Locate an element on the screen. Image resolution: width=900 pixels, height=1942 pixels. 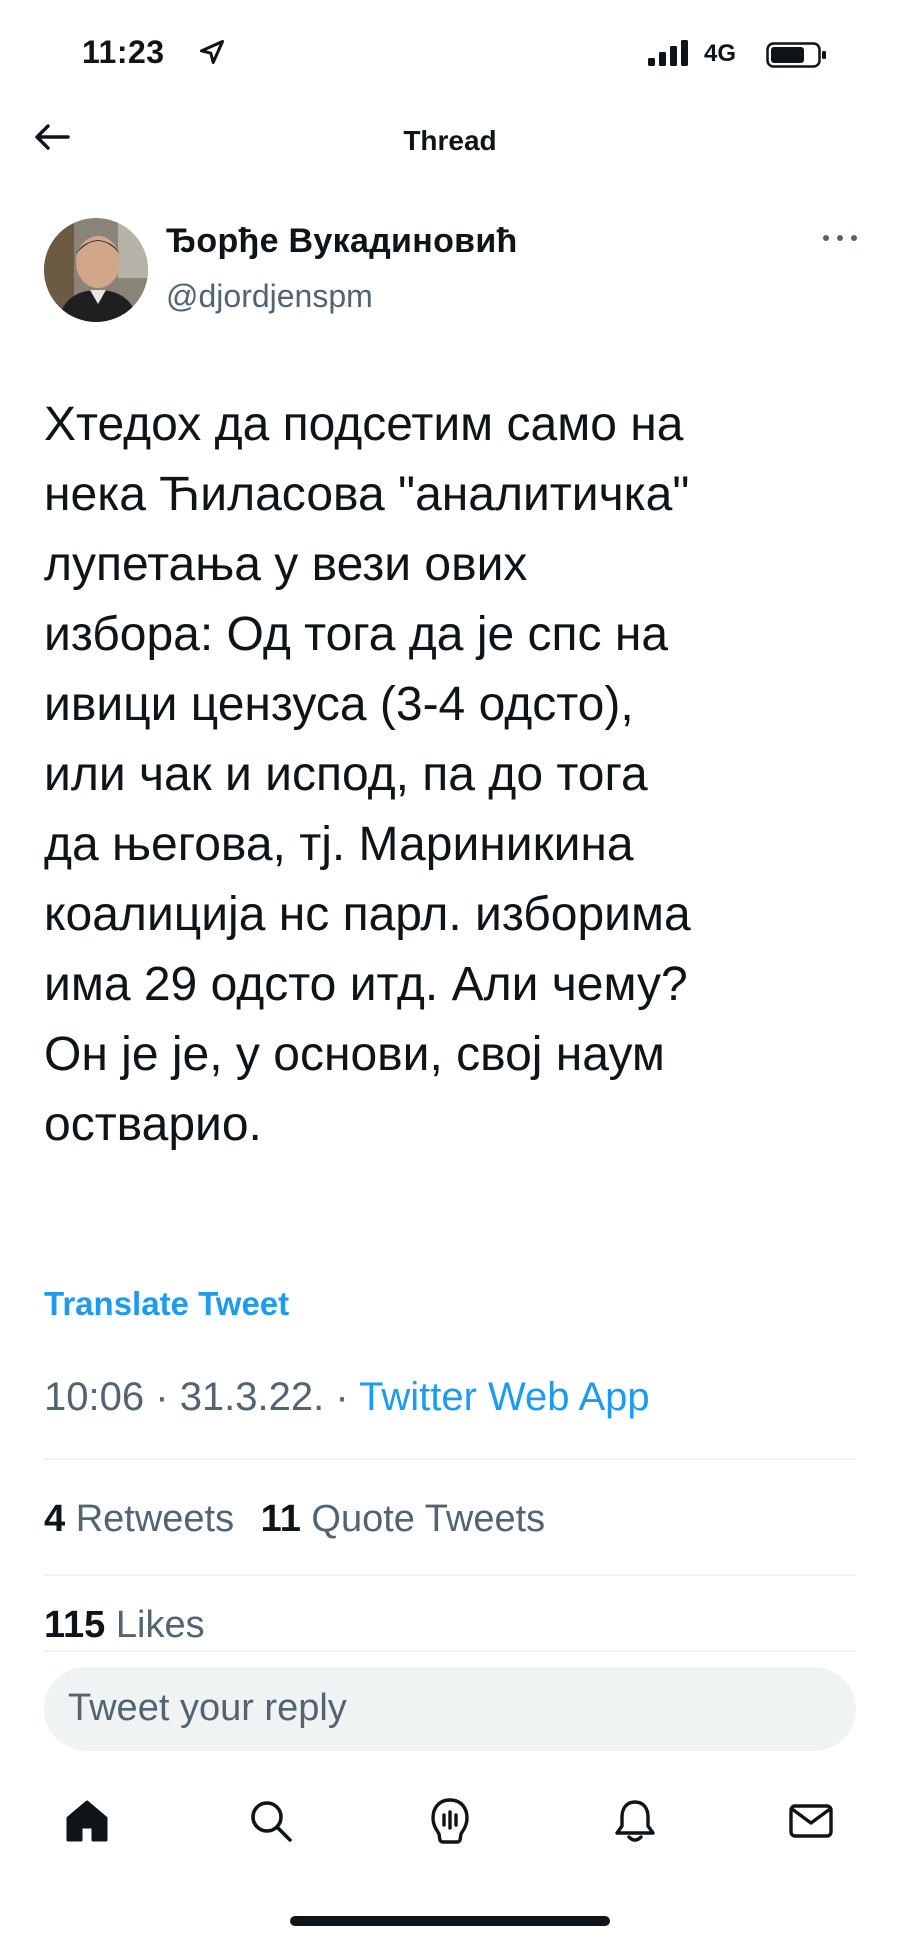
tab-bar is located at coordinates (450, 1820).